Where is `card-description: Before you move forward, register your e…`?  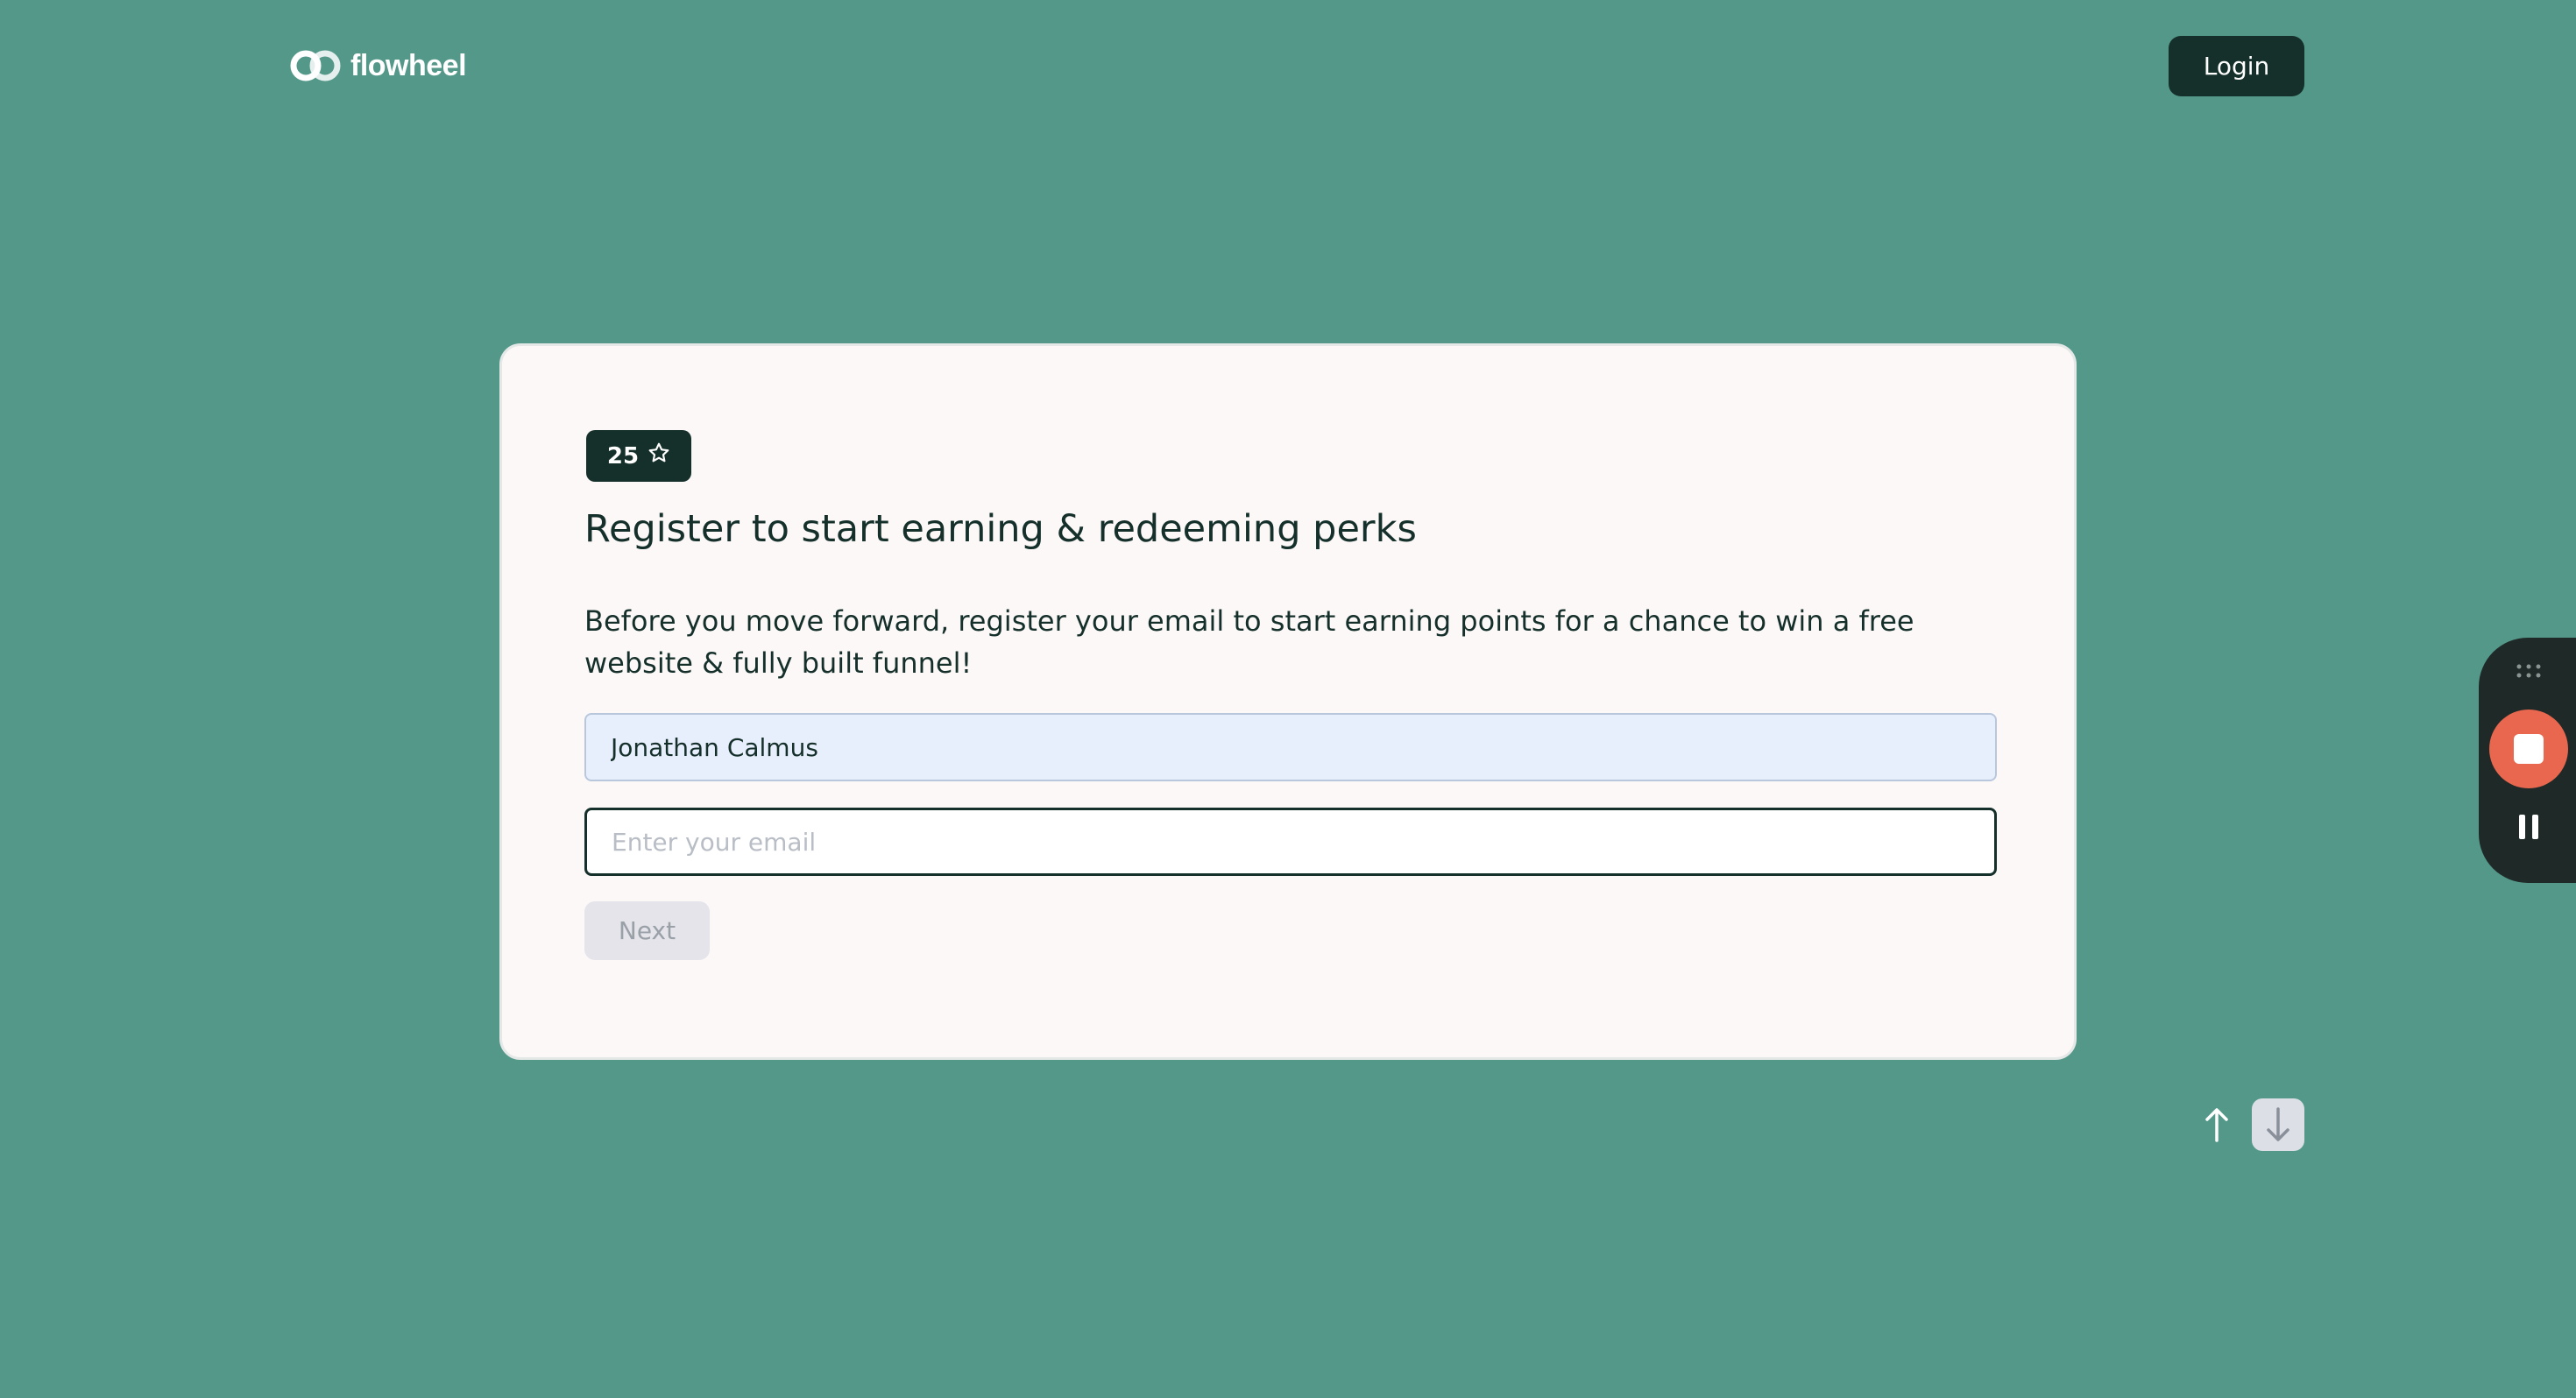
card-description: Before you move forward, register your e… is located at coordinates (1249, 642).